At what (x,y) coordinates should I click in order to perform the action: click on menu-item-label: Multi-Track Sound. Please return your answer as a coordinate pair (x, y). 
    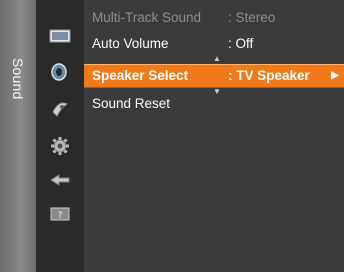
    Looking at the image, I should click on (147, 17).